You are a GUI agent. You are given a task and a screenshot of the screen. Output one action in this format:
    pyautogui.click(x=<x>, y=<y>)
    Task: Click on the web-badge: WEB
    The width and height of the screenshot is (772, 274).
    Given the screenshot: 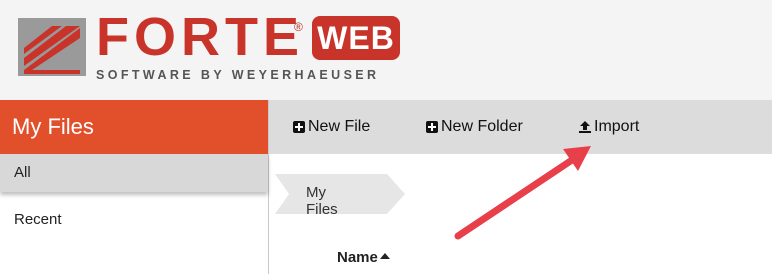 What is the action you would take?
    pyautogui.click(x=356, y=38)
    